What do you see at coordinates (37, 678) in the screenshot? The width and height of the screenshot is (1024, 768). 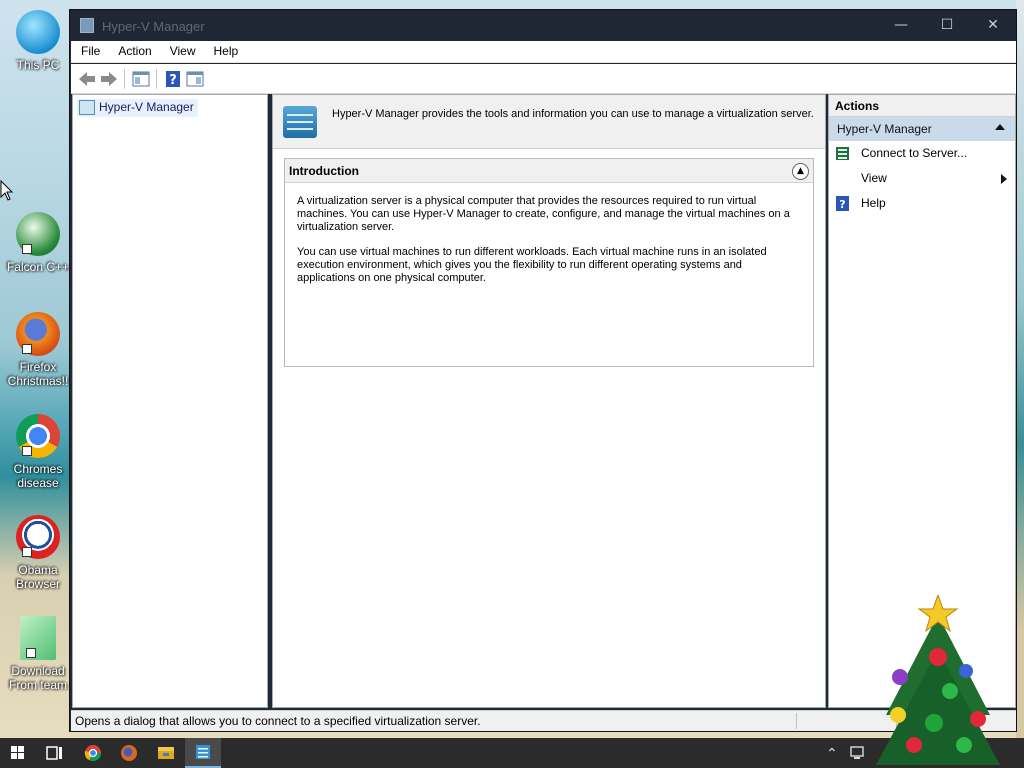 I see `desktop-icon-label: Download From team` at bounding box center [37, 678].